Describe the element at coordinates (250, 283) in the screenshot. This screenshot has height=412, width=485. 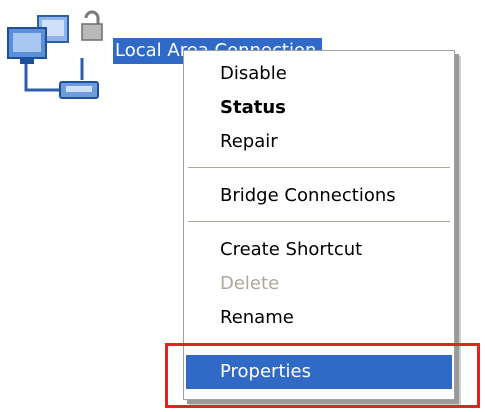
I see `menu-item-delete: Delete` at that location.